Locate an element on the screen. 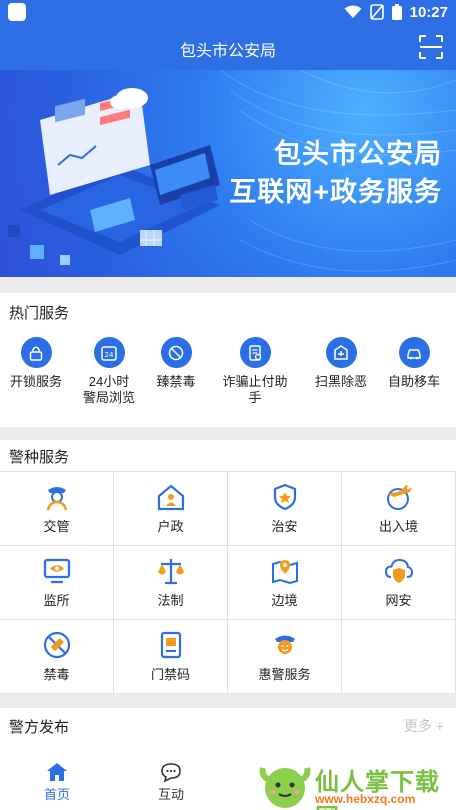  service-border: 边境 is located at coordinates (285, 583).